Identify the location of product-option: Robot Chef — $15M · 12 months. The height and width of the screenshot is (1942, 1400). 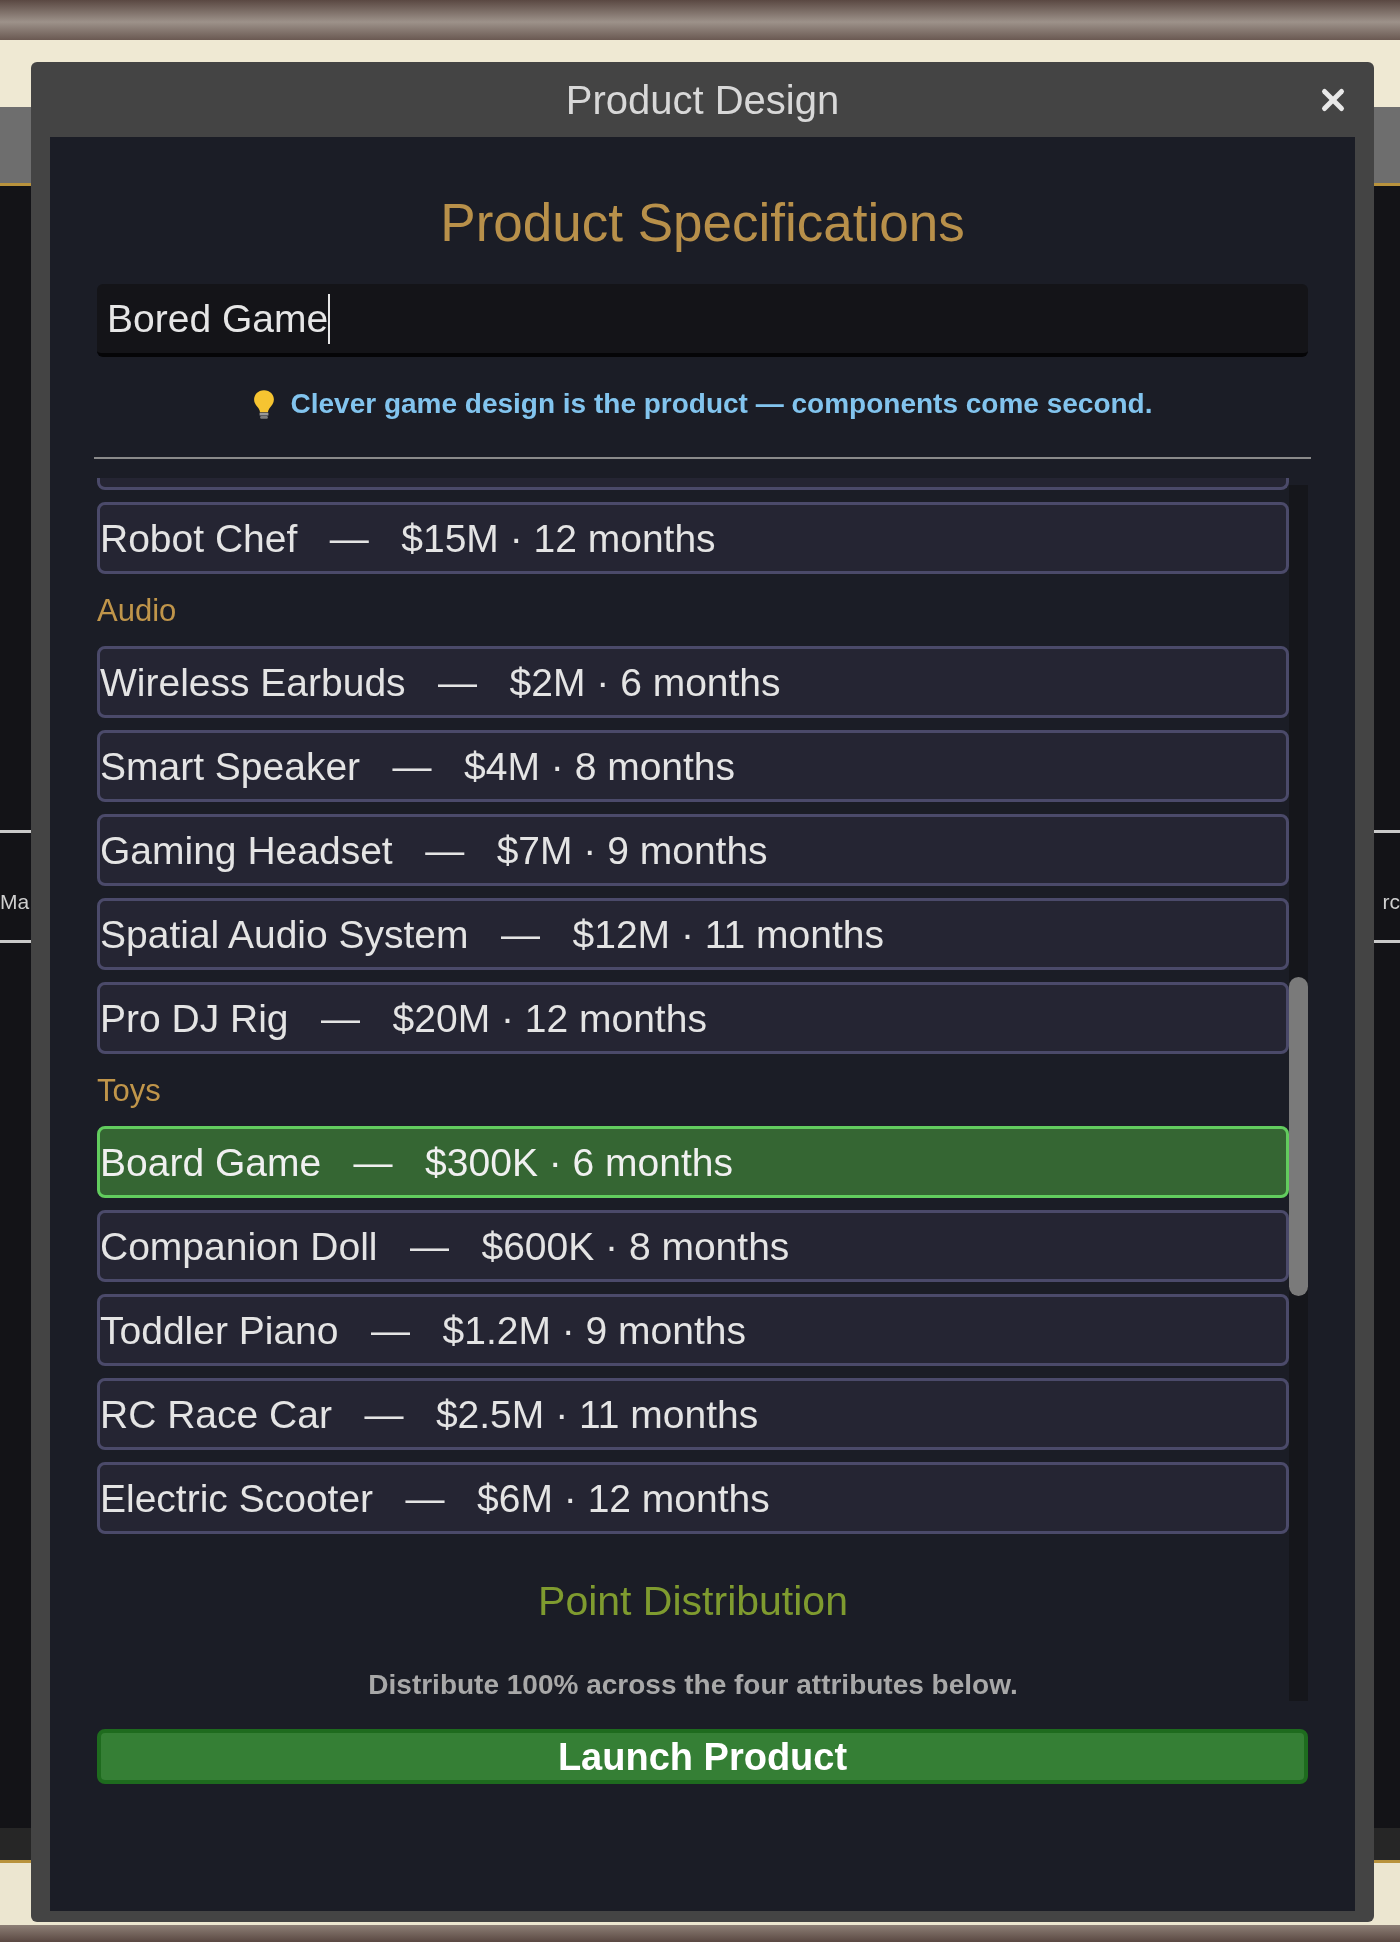
(693, 538).